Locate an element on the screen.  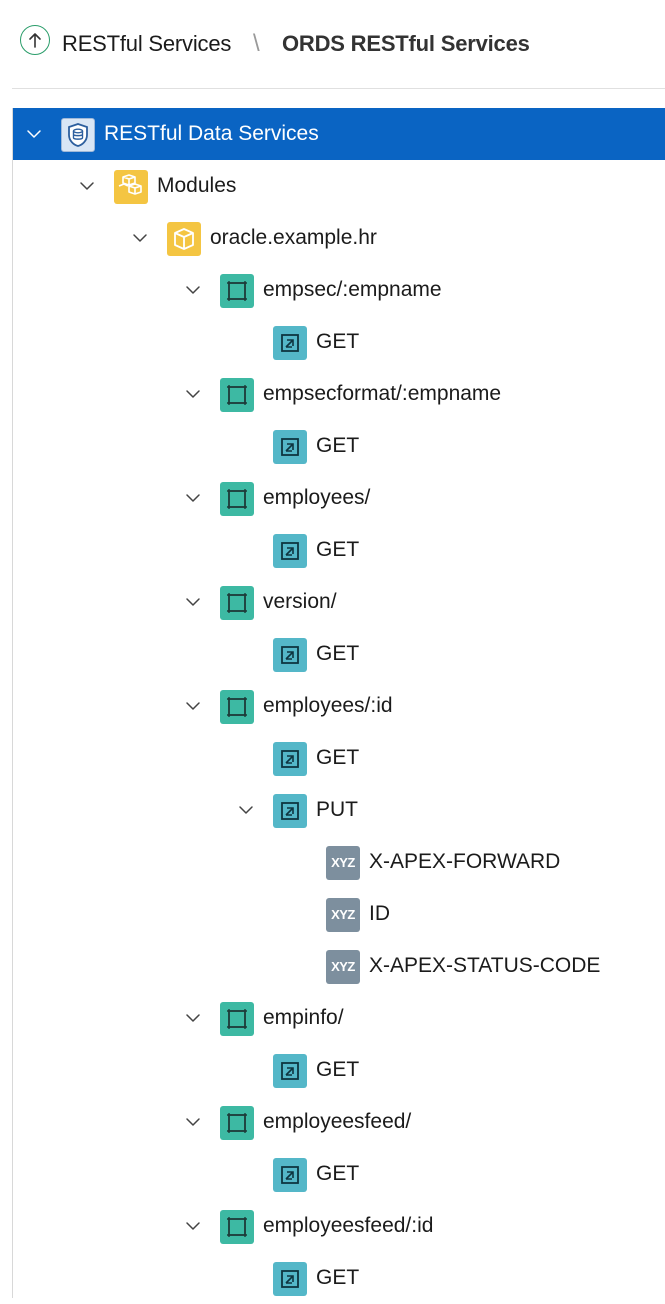
tree-node-label: Modules is located at coordinates (197, 185).